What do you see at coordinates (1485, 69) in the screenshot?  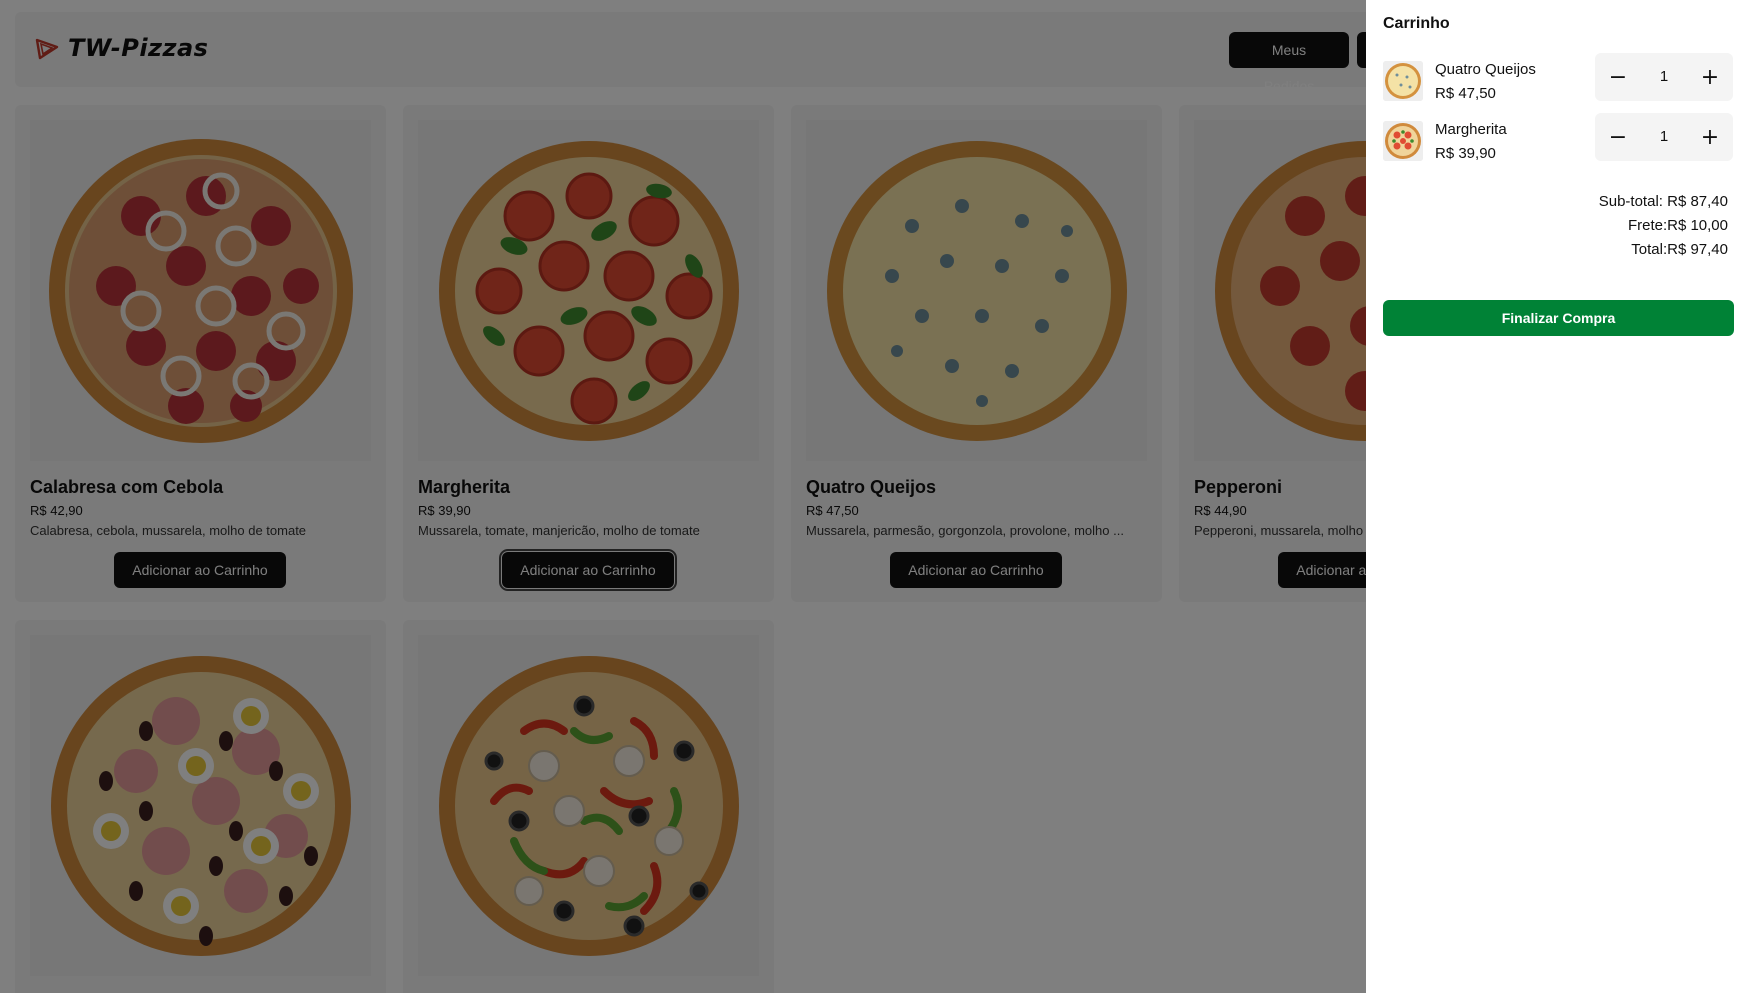 I see `cart-item-name: Quatro Queijos` at bounding box center [1485, 69].